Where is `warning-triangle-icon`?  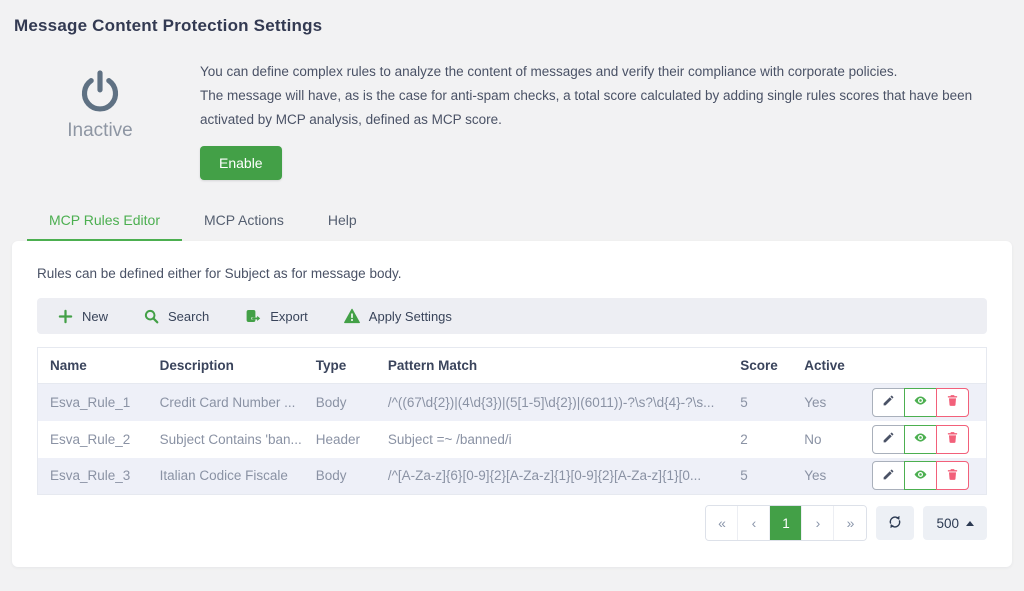
warning-triangle-icon is located at coordinates (351, 316).